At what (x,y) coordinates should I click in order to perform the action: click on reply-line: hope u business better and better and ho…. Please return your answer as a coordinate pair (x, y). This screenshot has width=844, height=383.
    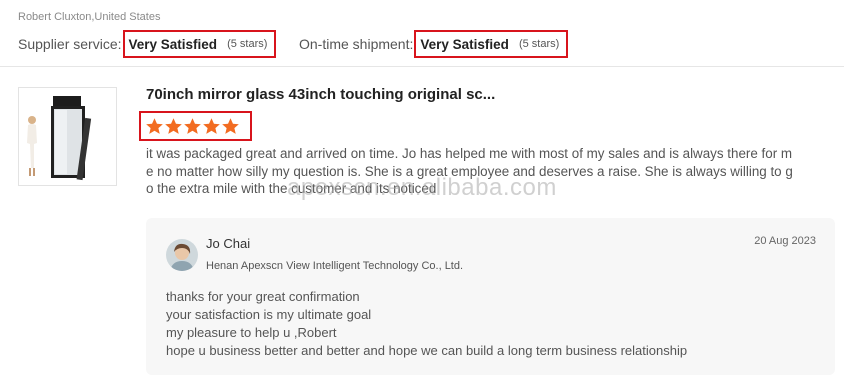
    Looking at the image, I should click on (427, 350).